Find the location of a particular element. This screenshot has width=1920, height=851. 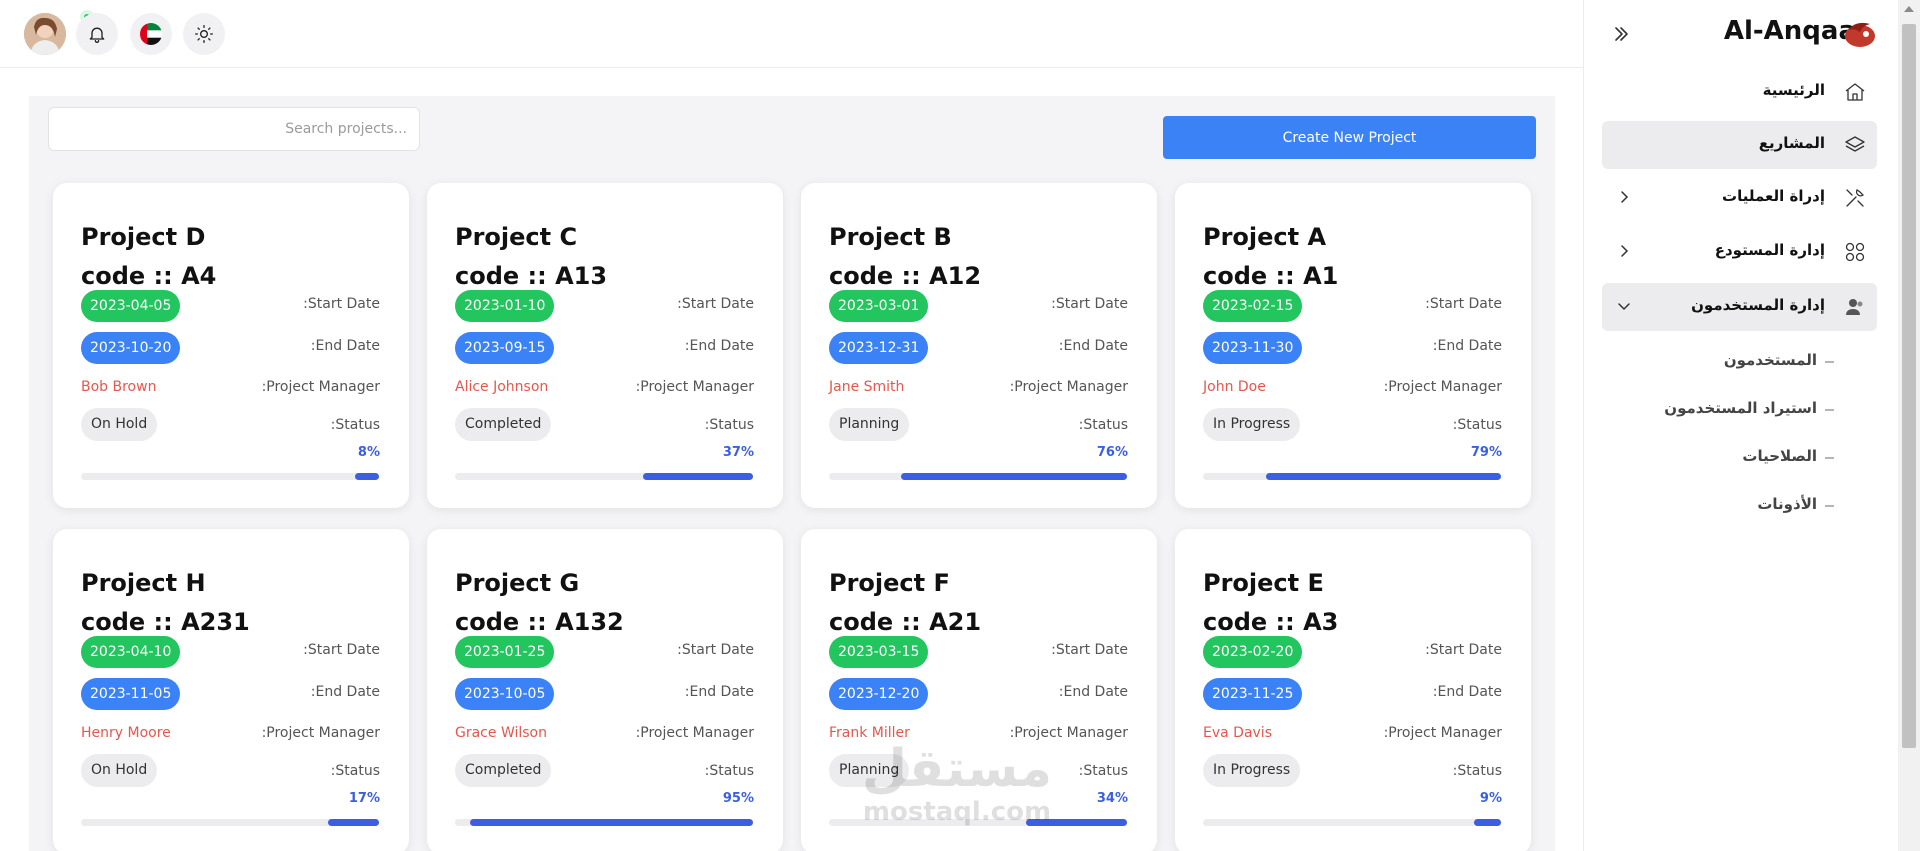

language-button is located at coordinates (151, 34).